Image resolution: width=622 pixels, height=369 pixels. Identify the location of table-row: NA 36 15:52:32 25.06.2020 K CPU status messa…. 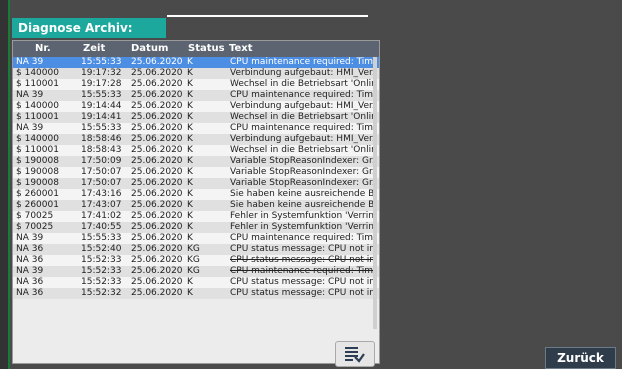
(196, 293).